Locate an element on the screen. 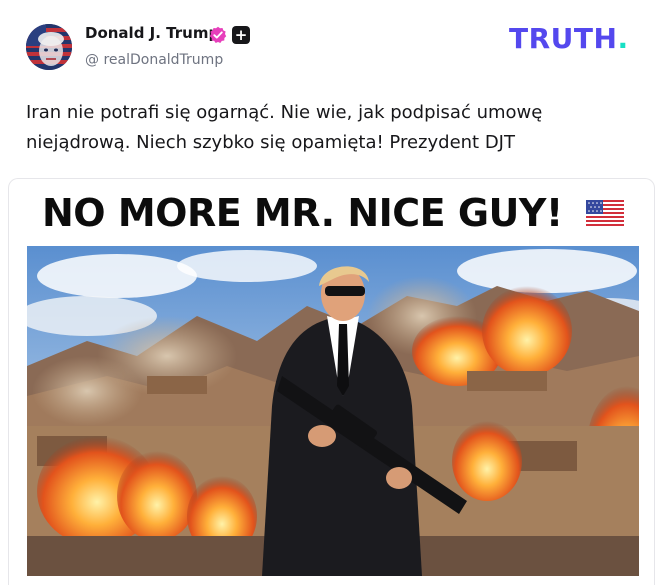 The image size is (661, 585). display-name: Donald J. Trump is located at coordinates (152, 33).